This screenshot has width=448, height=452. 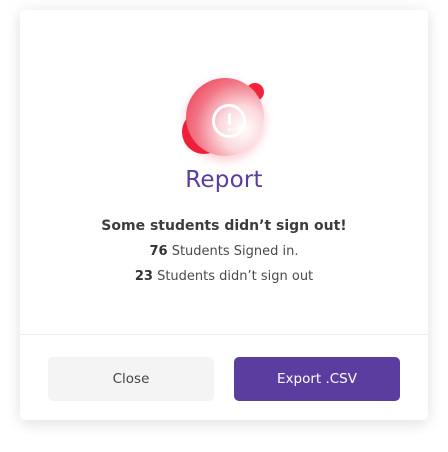 I want to click on exclamation-icon, so click(x=229, y=121).